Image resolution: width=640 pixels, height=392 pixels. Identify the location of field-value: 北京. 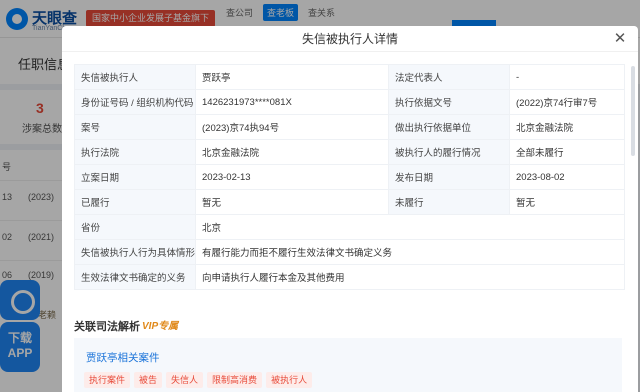
(410, 227).